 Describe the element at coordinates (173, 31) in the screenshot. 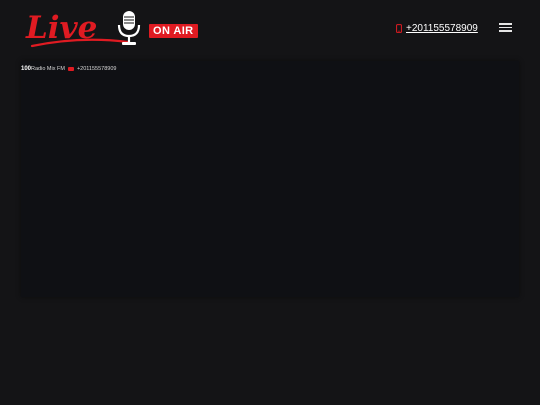

I see `on-air-badge: ON AIR` at that location.